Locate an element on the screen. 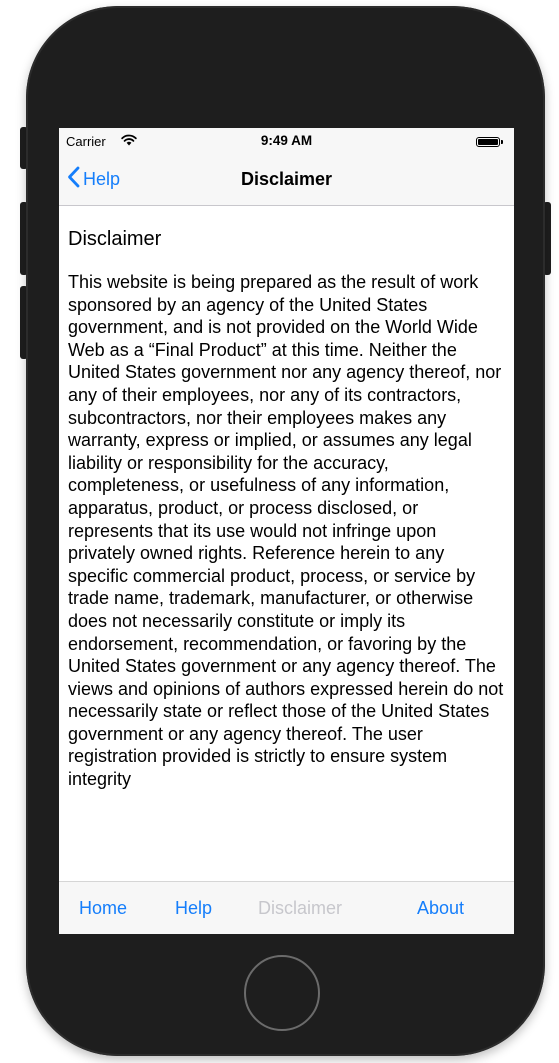 This screenshot has height=1063, width=559. home-hardware-button is located at coordinates (282, 993).